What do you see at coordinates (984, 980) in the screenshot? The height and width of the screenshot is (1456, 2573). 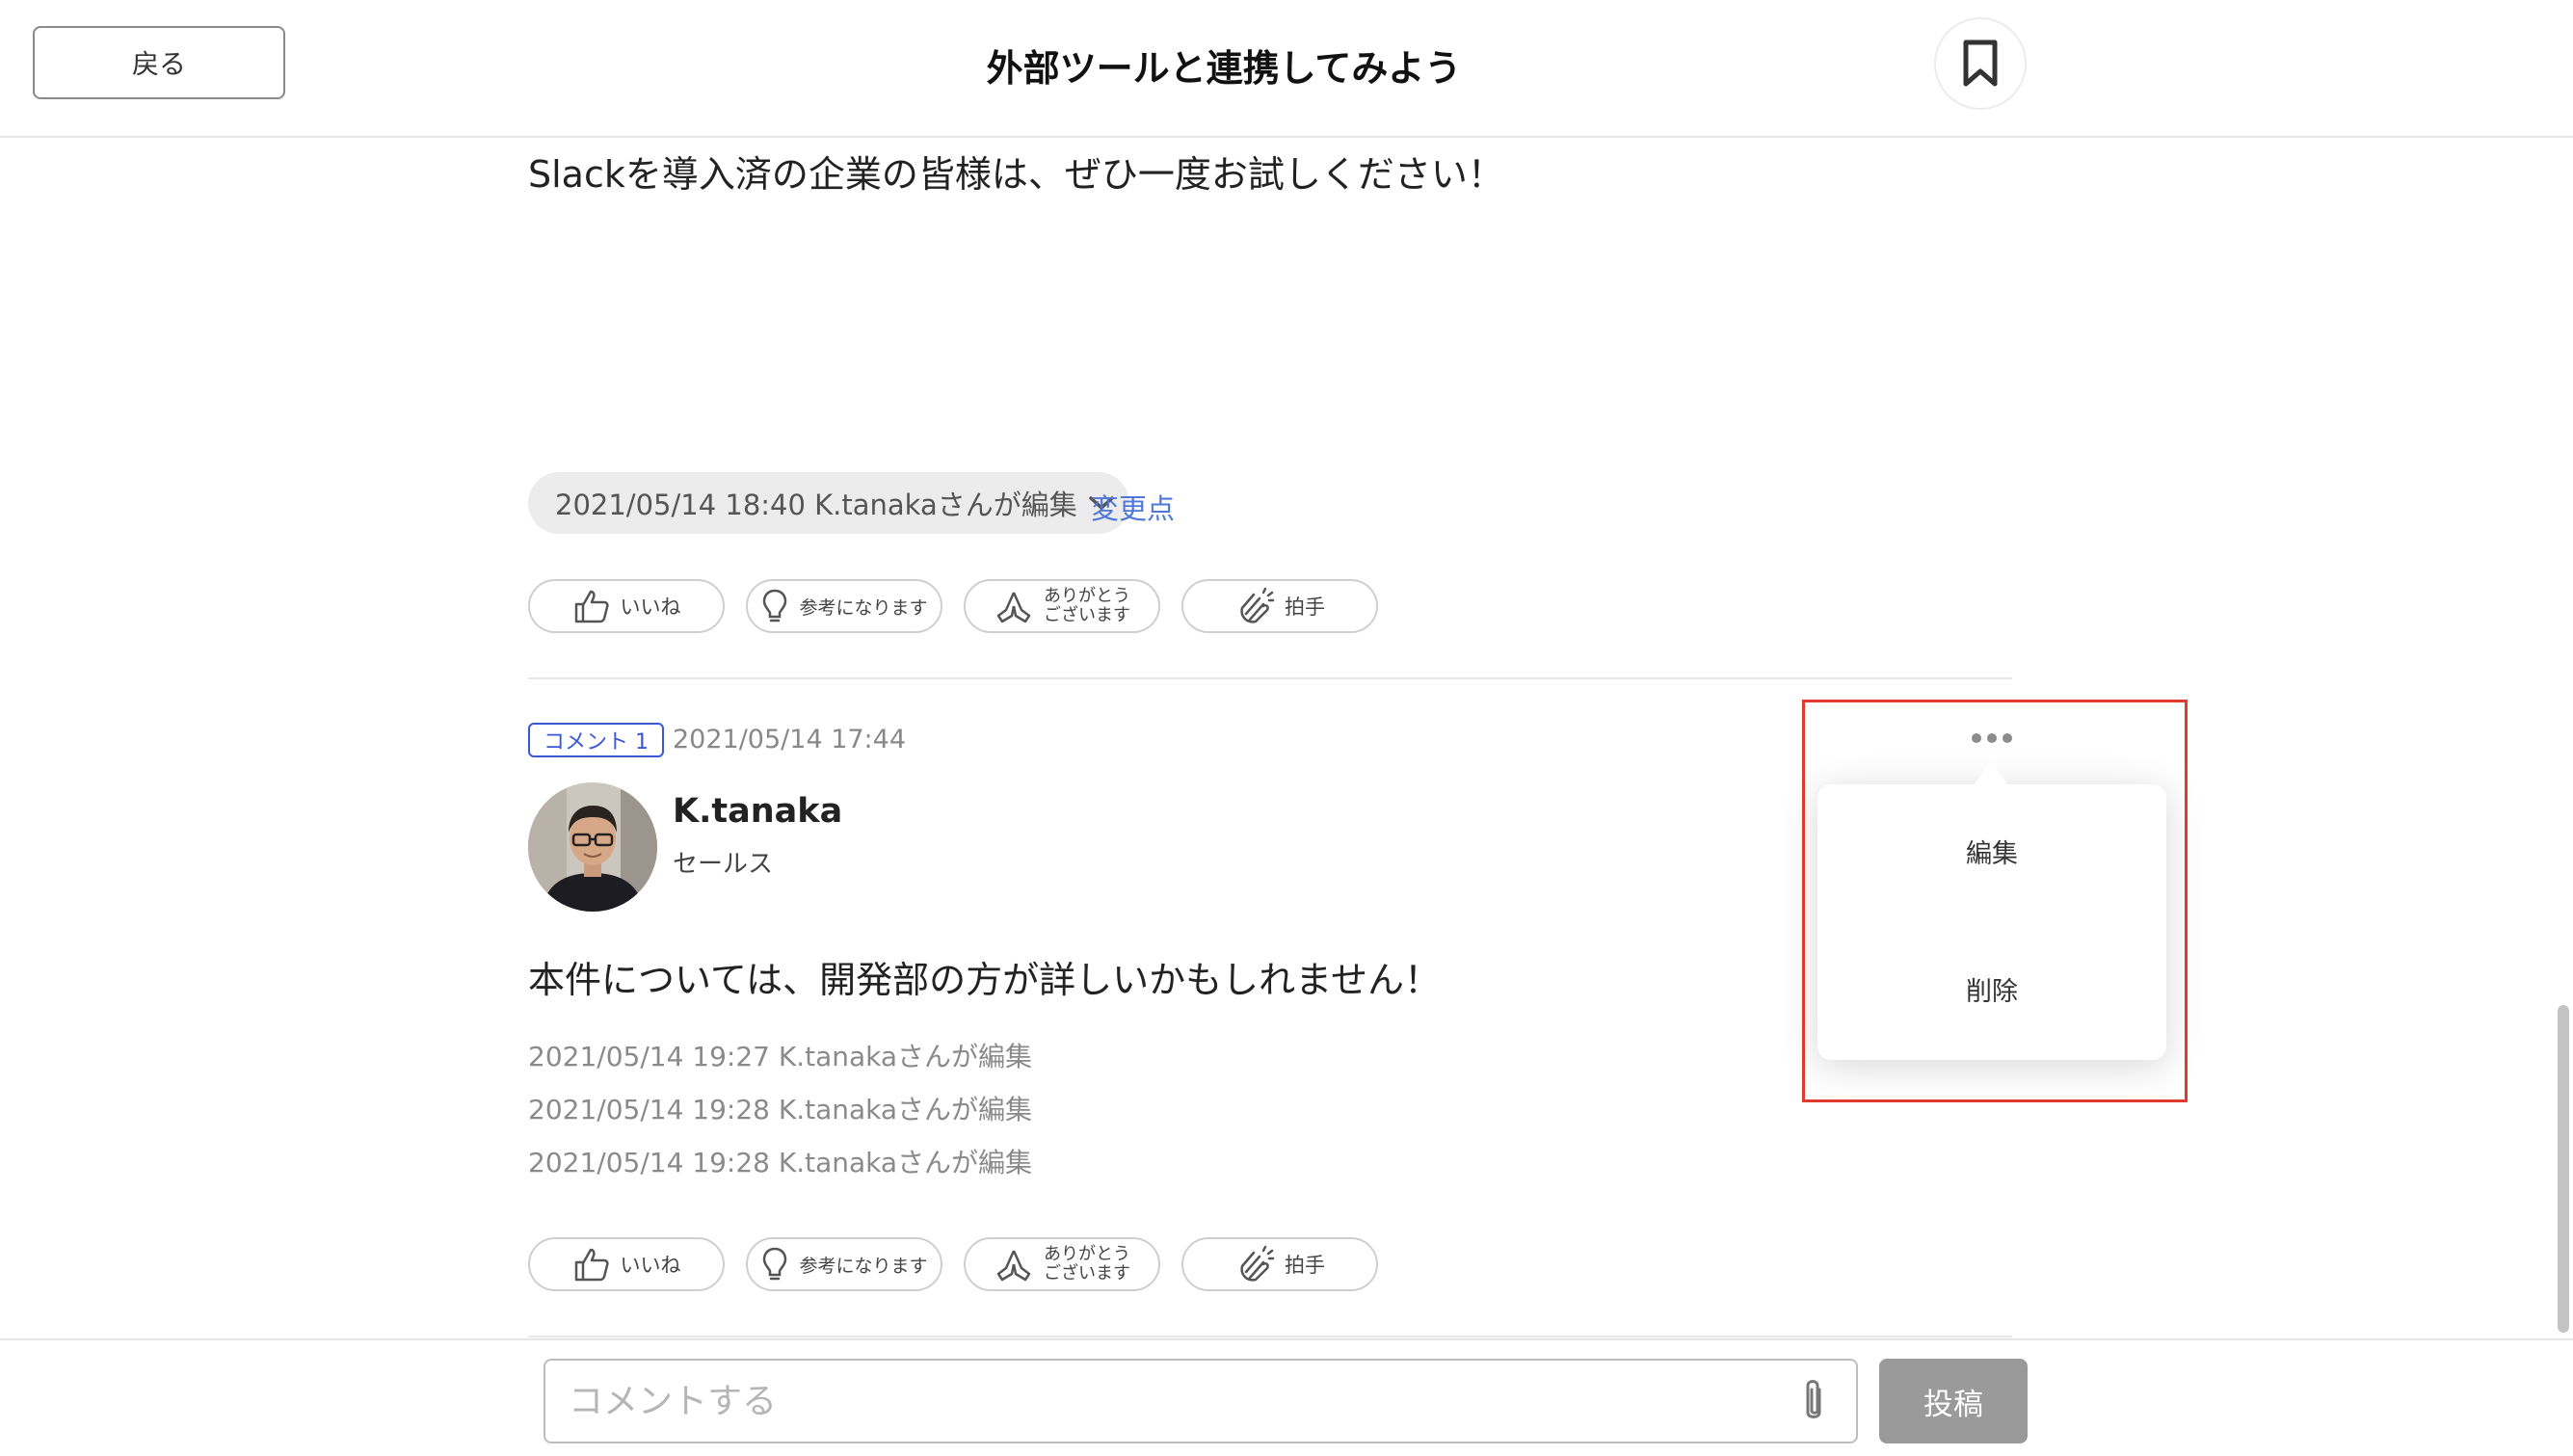 I see `comment-text: 本件については、開発部の方が詳しいかもしれません！` at bounding box center [984, 980].